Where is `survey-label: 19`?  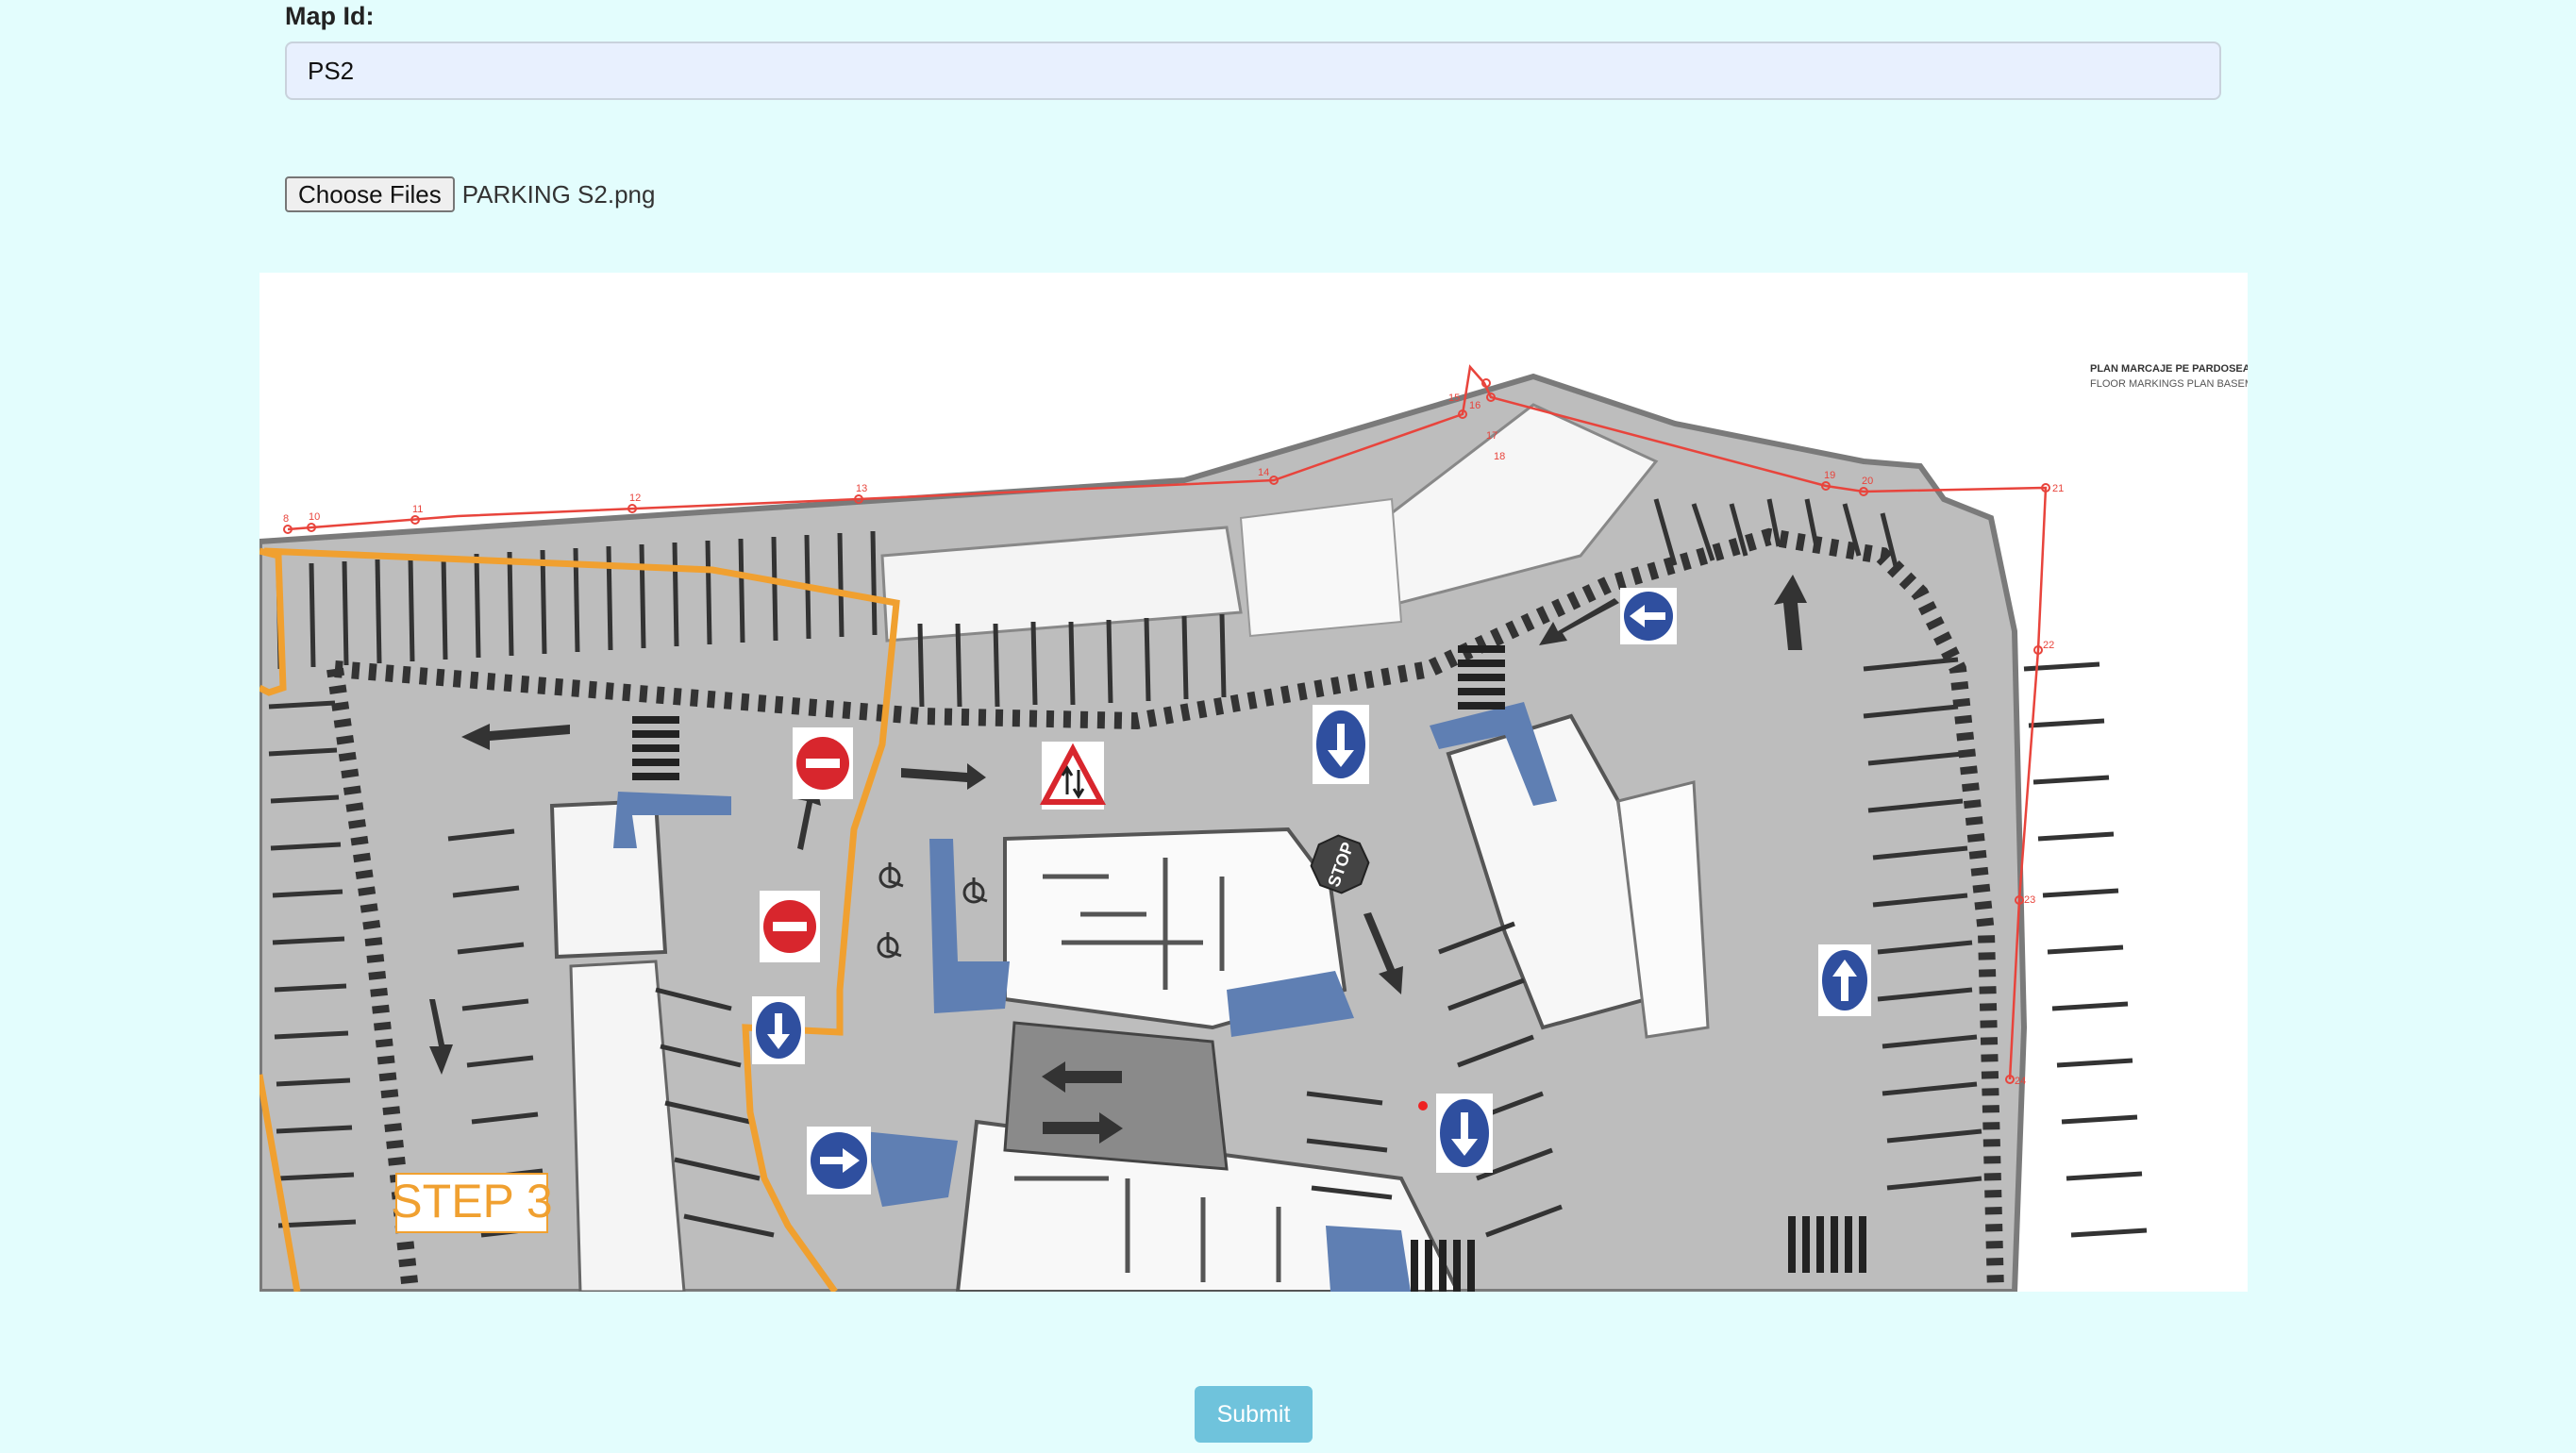
survey-label: 19 is located at coordinates (1829, 475).